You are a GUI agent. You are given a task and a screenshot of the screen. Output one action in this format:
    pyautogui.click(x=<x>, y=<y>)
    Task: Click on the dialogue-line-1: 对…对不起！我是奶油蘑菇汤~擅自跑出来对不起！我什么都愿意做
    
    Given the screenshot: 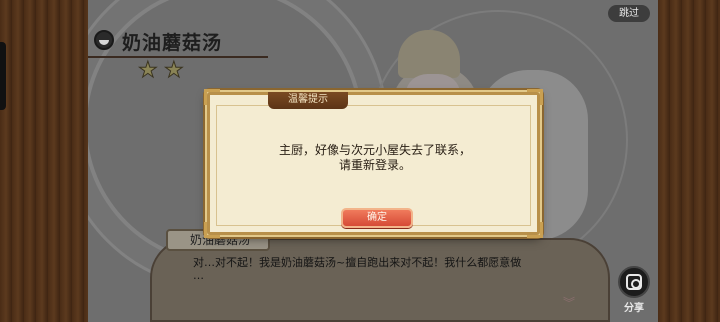 What is the action you would take?
    pyautogui.click(x=357, y=262)
    